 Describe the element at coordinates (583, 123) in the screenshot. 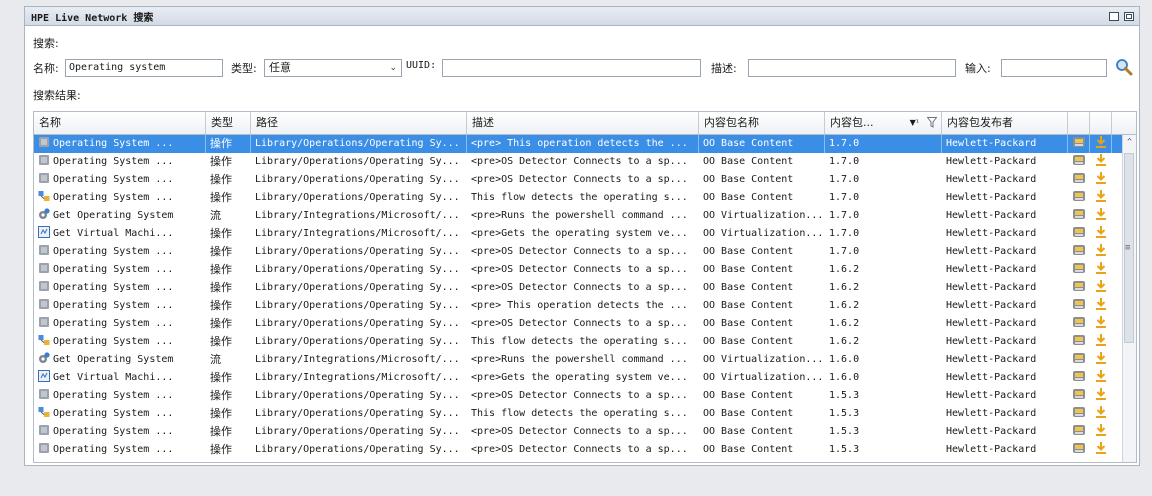

I see `column-header-description: 描述` at that location.